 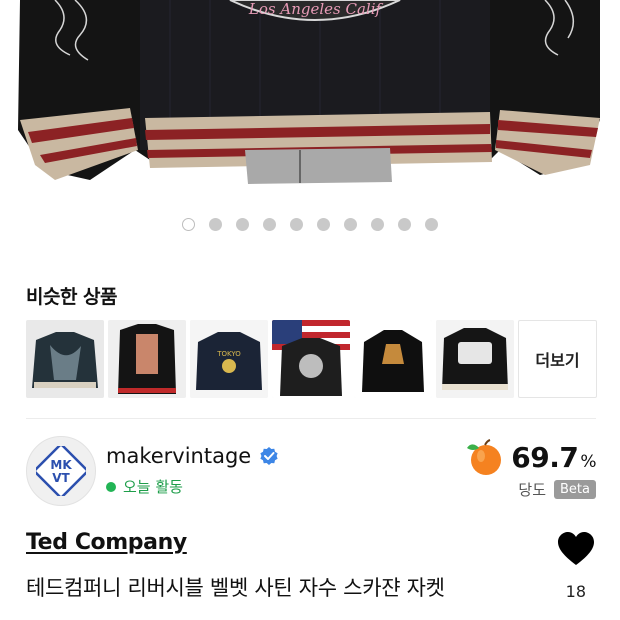 I want to click on sweetness-label: 당도, so click(x=532, y=490).